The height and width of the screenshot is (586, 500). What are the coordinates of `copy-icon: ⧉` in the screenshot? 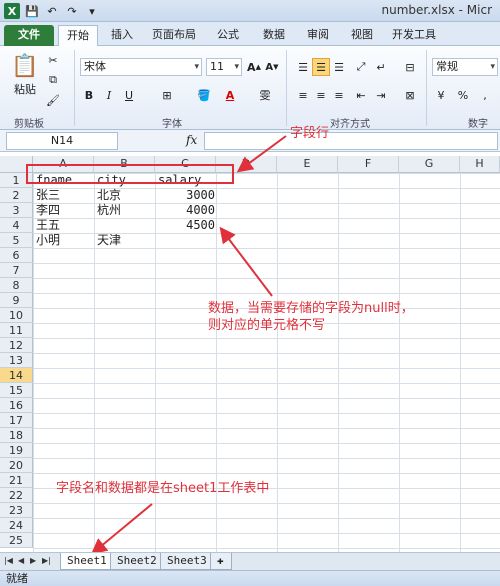 It's located at (53, 80).